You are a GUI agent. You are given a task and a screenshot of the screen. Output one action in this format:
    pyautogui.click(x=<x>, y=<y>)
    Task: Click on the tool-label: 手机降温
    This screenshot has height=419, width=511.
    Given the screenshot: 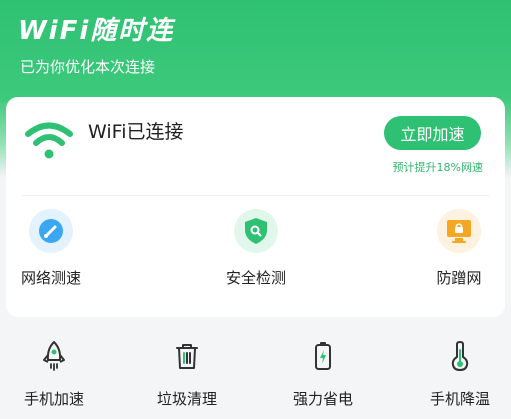 What is the action you would take?
    pyautogui.click(x=459, y=399)
    